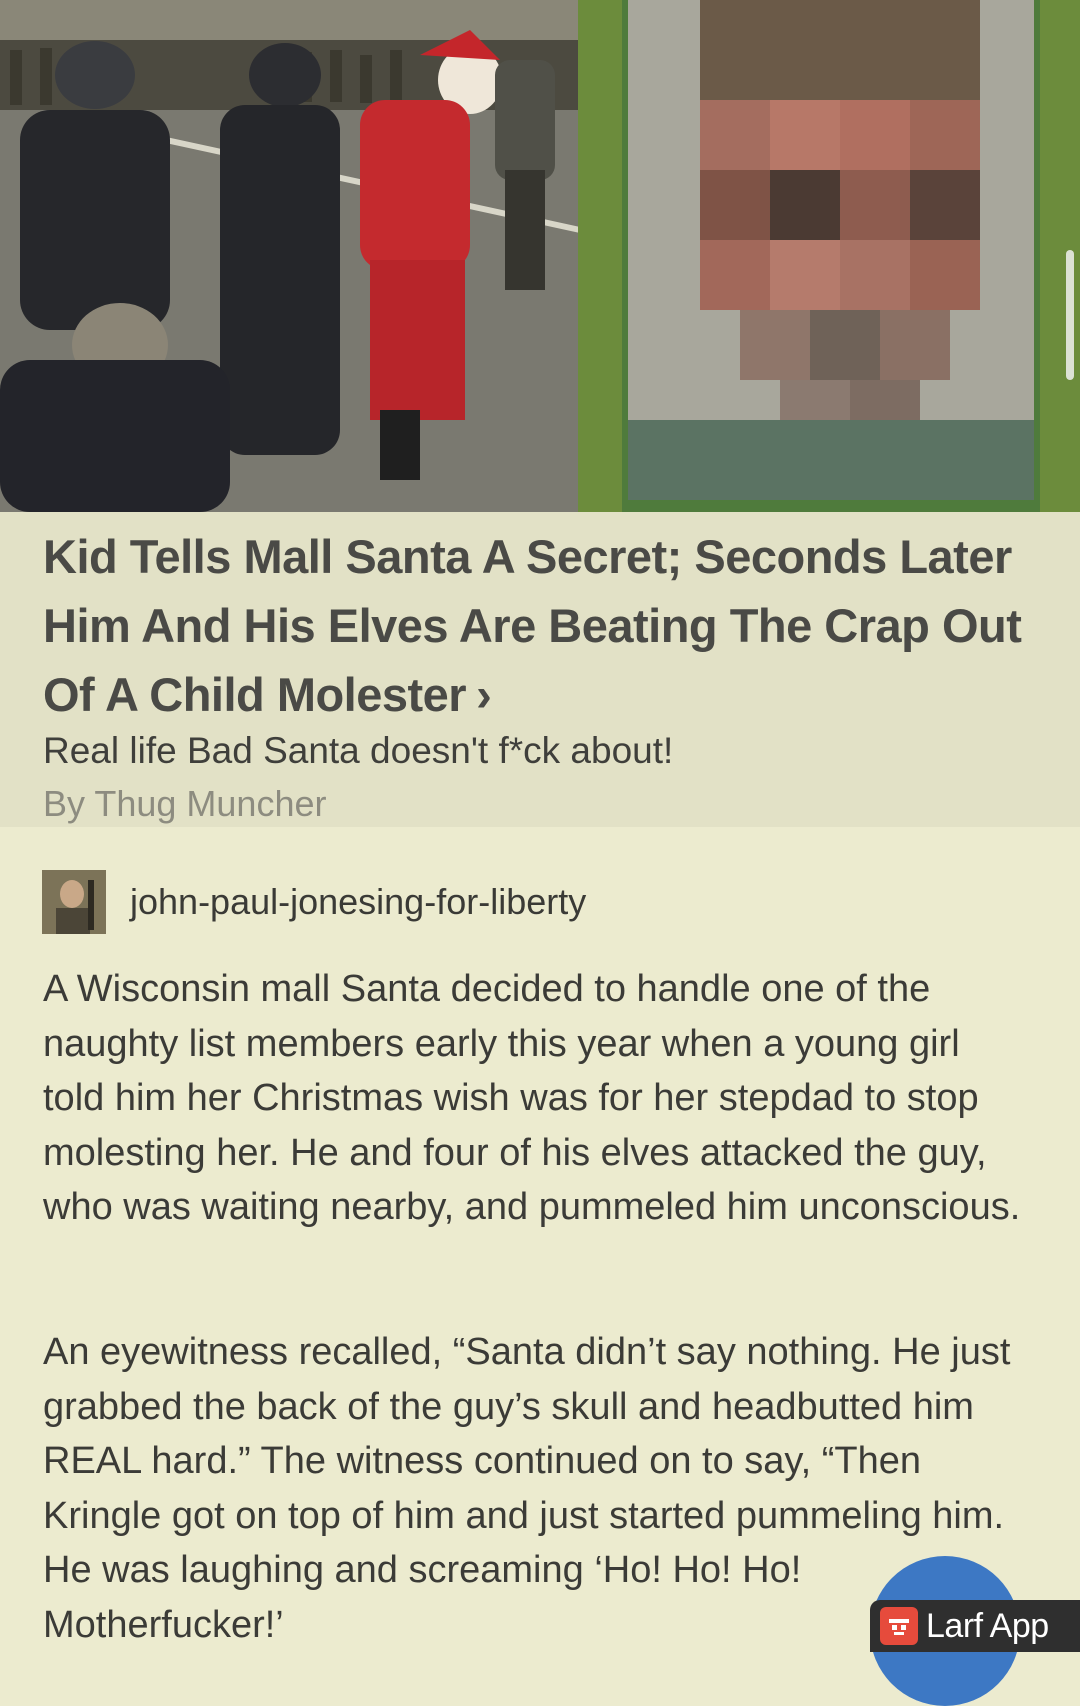 The image size is (1080, 1706). Describe the element at coordinates (185, 803) in the screenshot. I see `article-byline: By Thug Muncher` at that location.